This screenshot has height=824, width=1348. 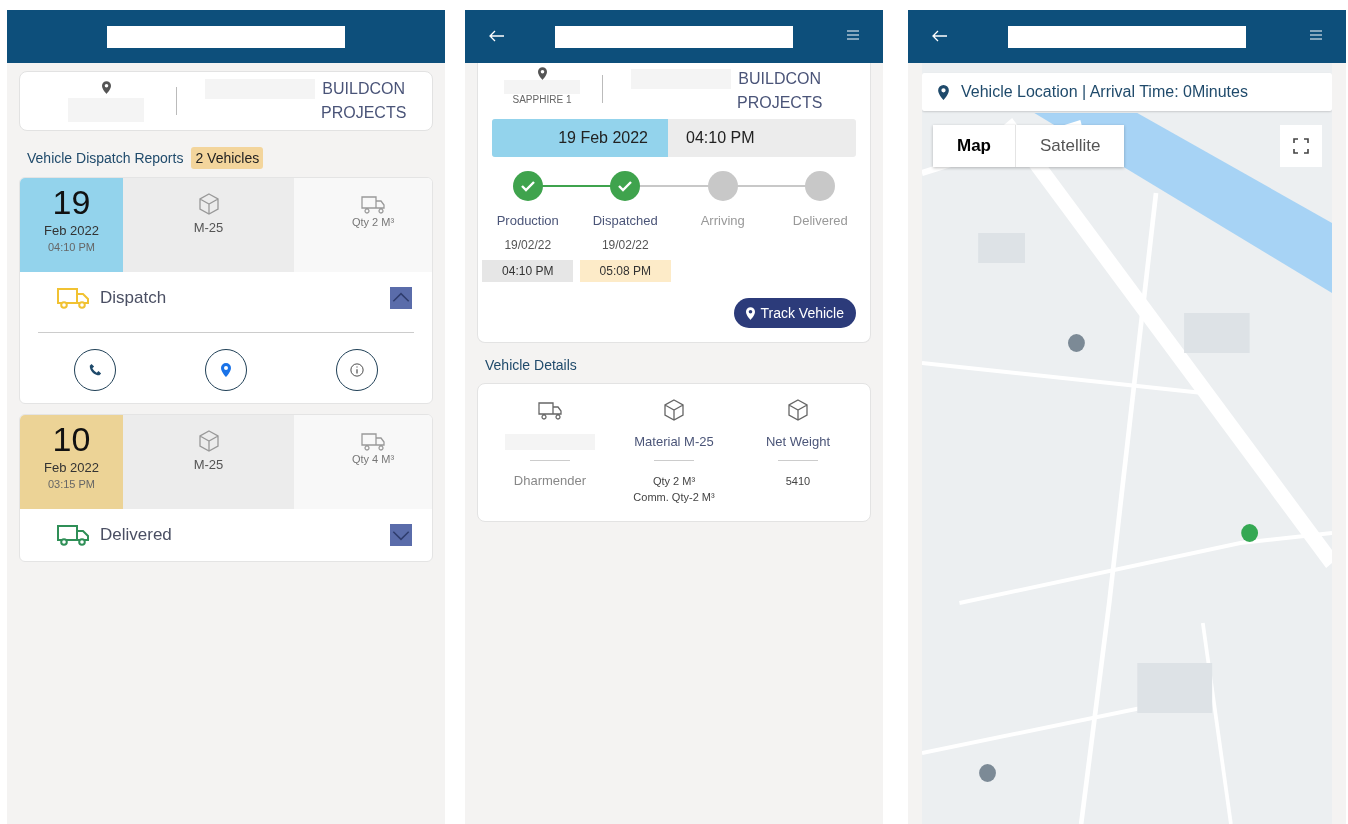 I want to click on info-icon, so click(x=356, y=370).